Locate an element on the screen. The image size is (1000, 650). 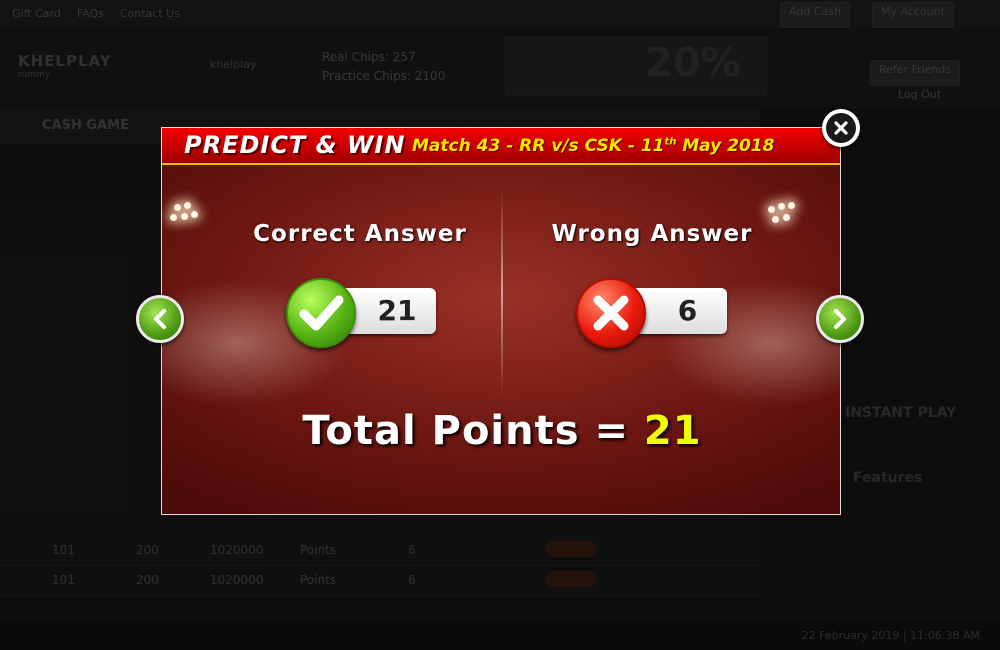
next-arrow-button is located at coordinates (840, 319).